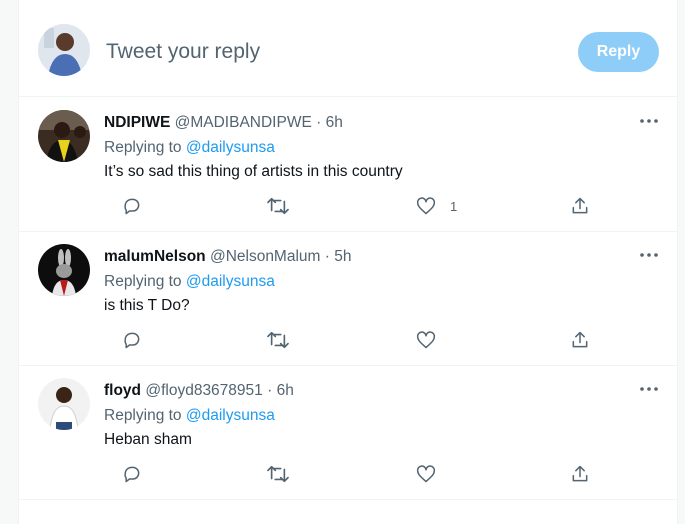 The image size is (685, 524). What do you see at coordinates (243, 122) in the screenshot?
I see `handle: @MADIBANDIPWE` at bounding box center [243, 122].